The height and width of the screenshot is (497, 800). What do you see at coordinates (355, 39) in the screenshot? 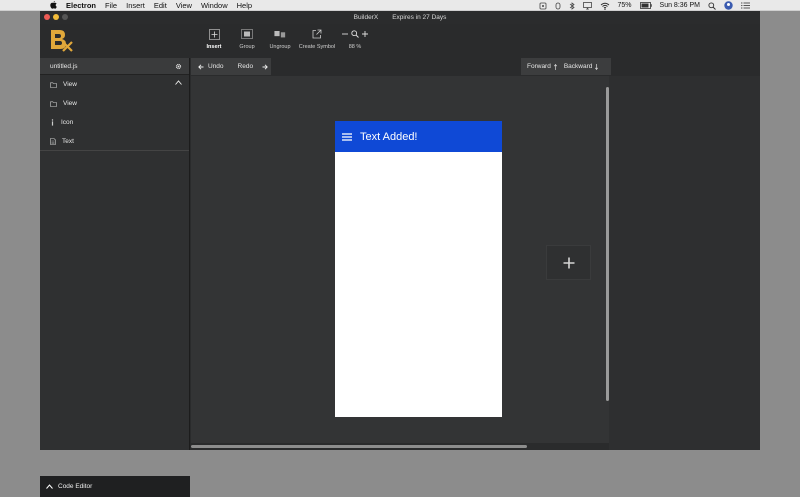
I see `zoom-control: 88 %` at bounding box center [355, 39].